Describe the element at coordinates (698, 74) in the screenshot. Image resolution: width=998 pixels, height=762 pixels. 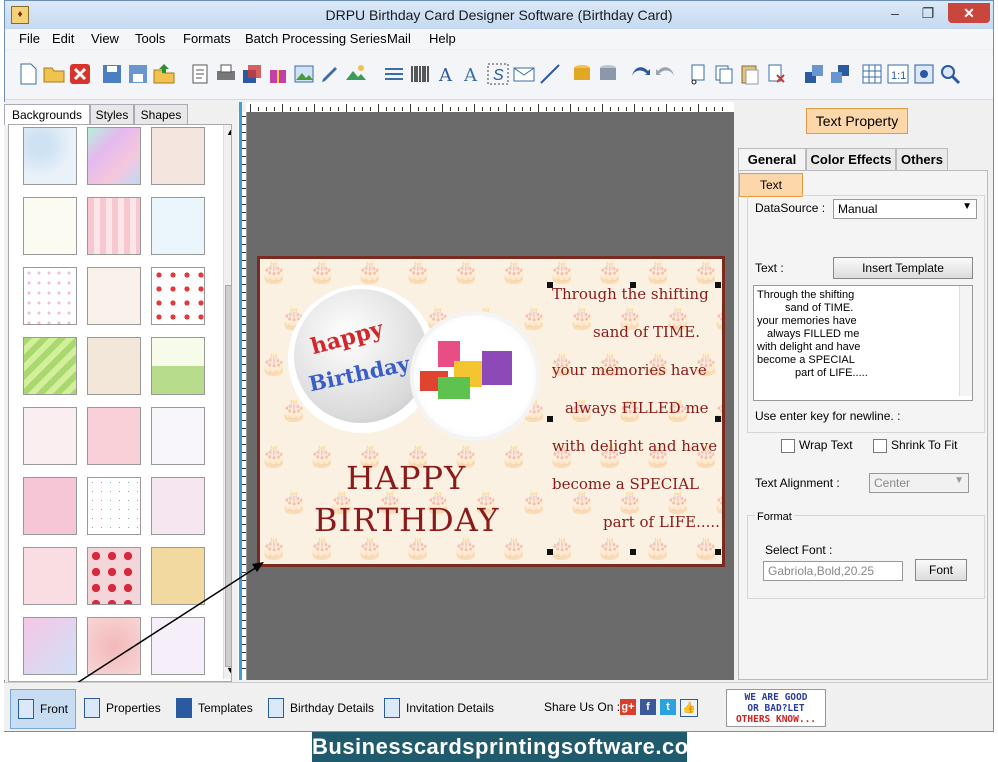
I see `cut-icon` at that location.